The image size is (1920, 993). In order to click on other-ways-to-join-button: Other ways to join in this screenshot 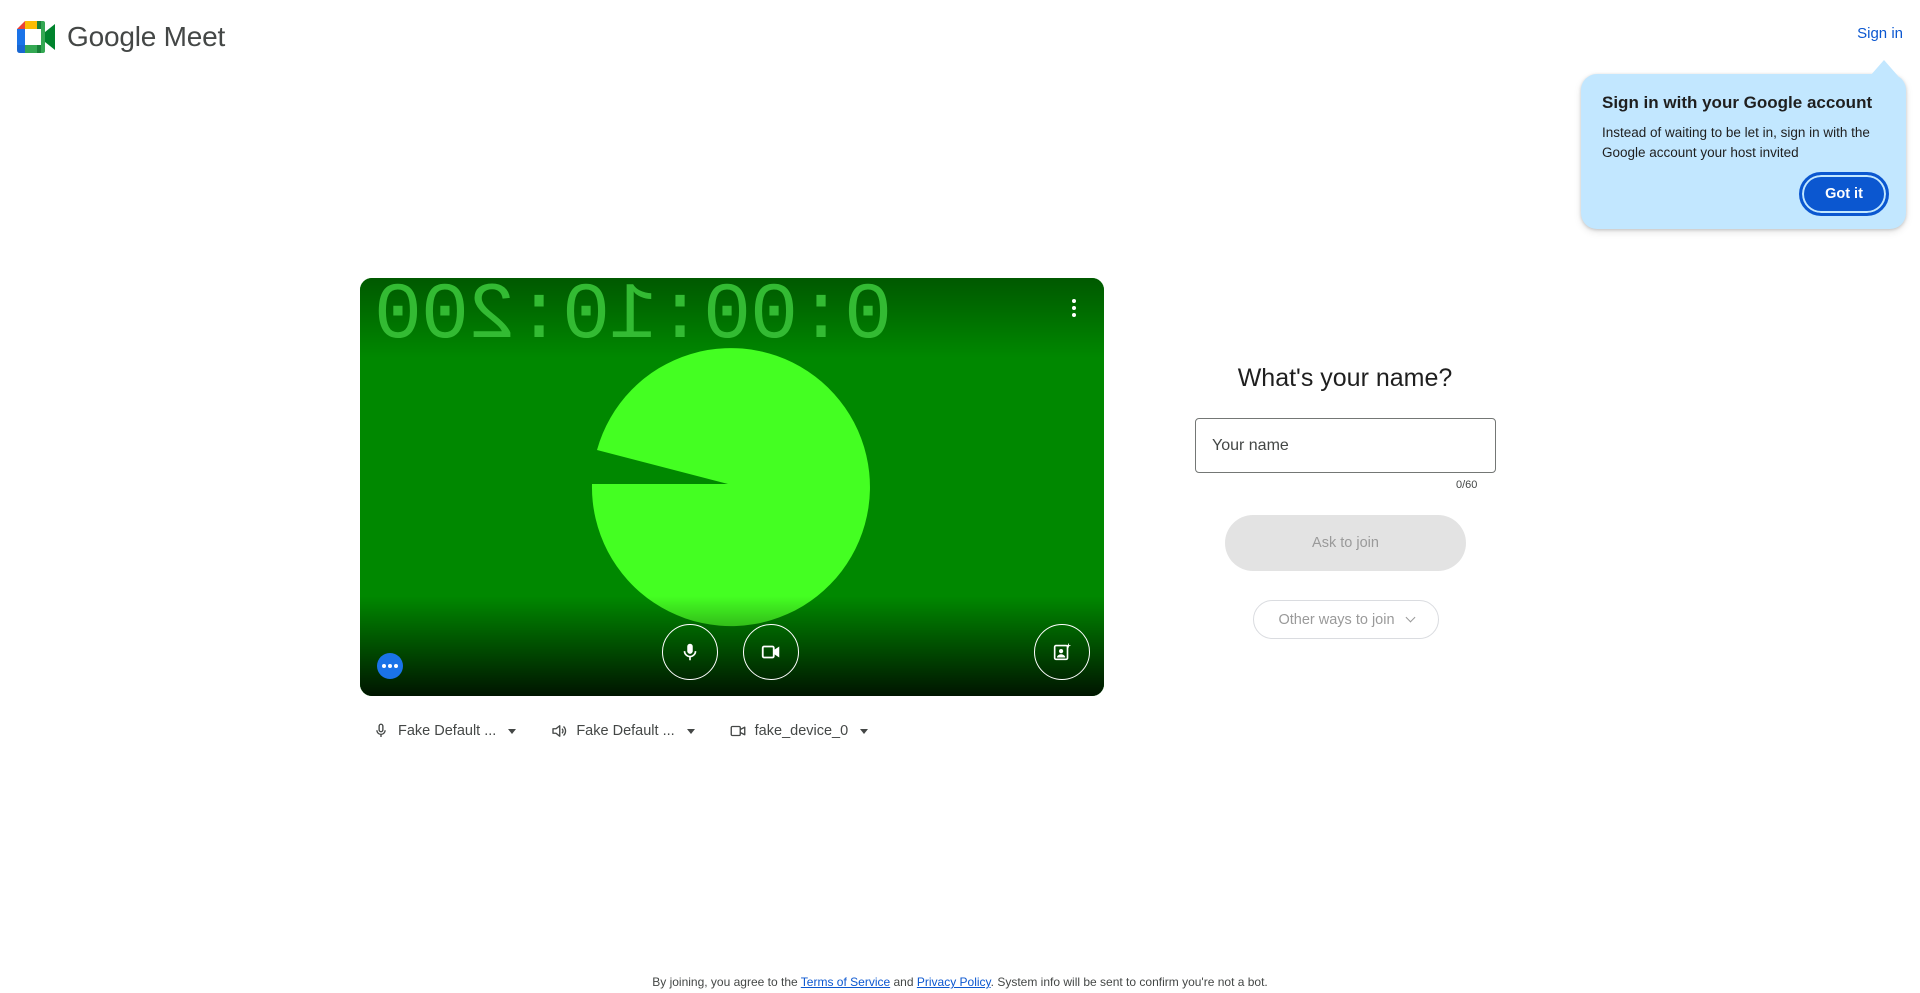, I will do `click(1346, 619)`.